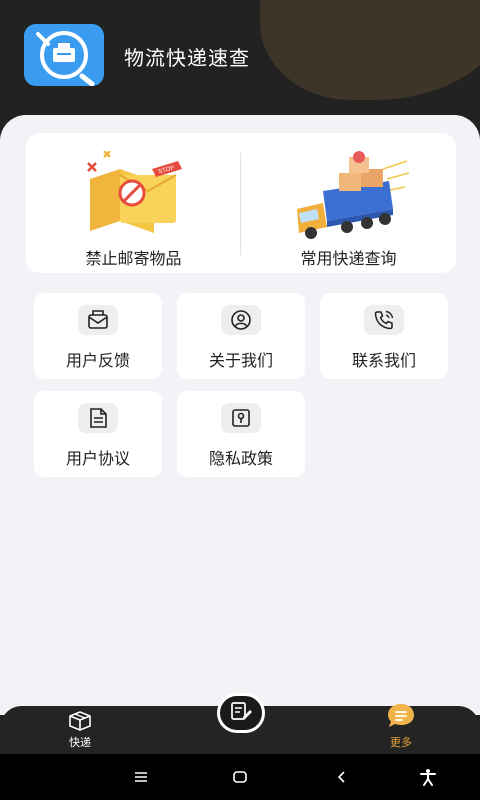 This screenshot has width=480, height=800. Describe the element at coordinates (401, 718) in the screenshot. I see `chat-bubble-icon` at that location.